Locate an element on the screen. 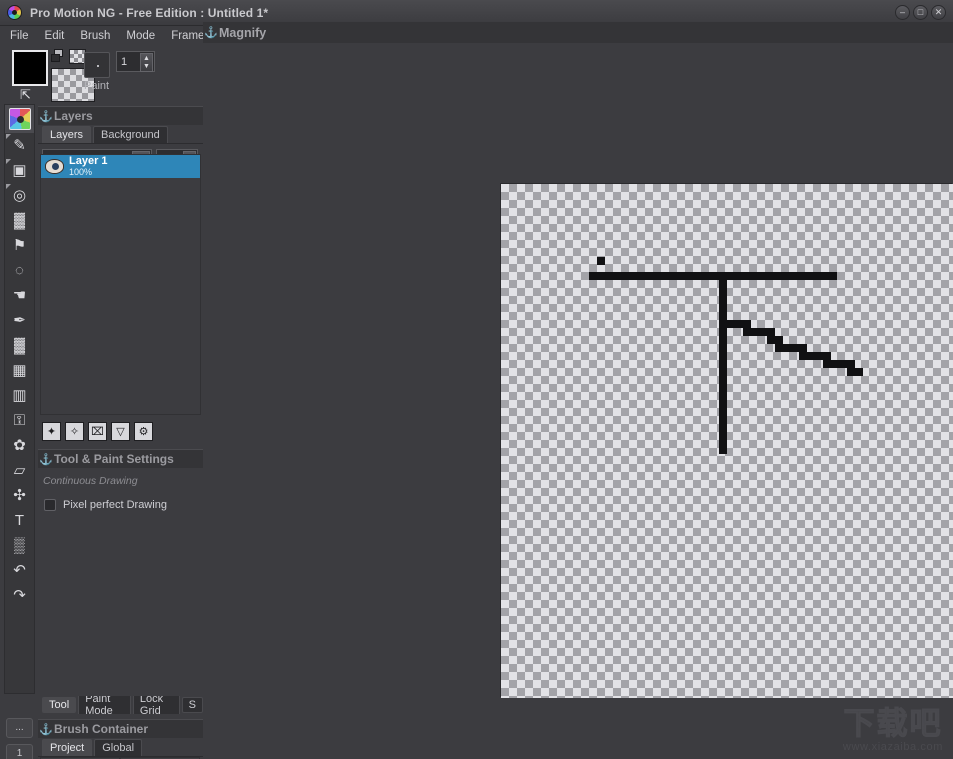 This screenshot has height=759, width=953. paint-label: Paint is located at coordinates (97, 86).